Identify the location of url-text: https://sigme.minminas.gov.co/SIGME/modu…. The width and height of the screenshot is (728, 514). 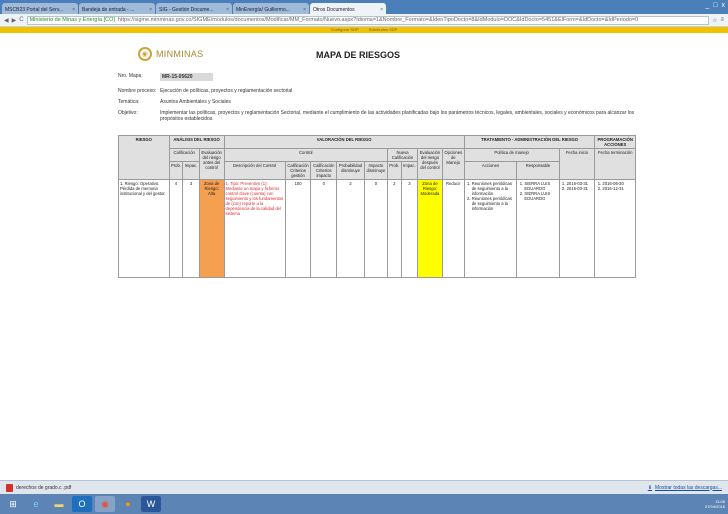
(378, 20).